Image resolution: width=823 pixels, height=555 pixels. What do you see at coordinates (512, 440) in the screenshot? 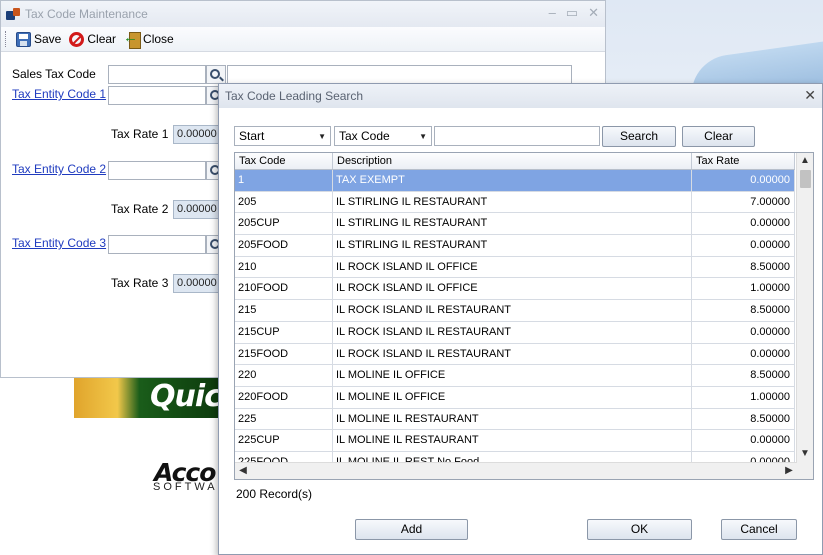
I see `cell-description: IL MOLINE IL RESTAURANT` at bounding box center [512, 440].